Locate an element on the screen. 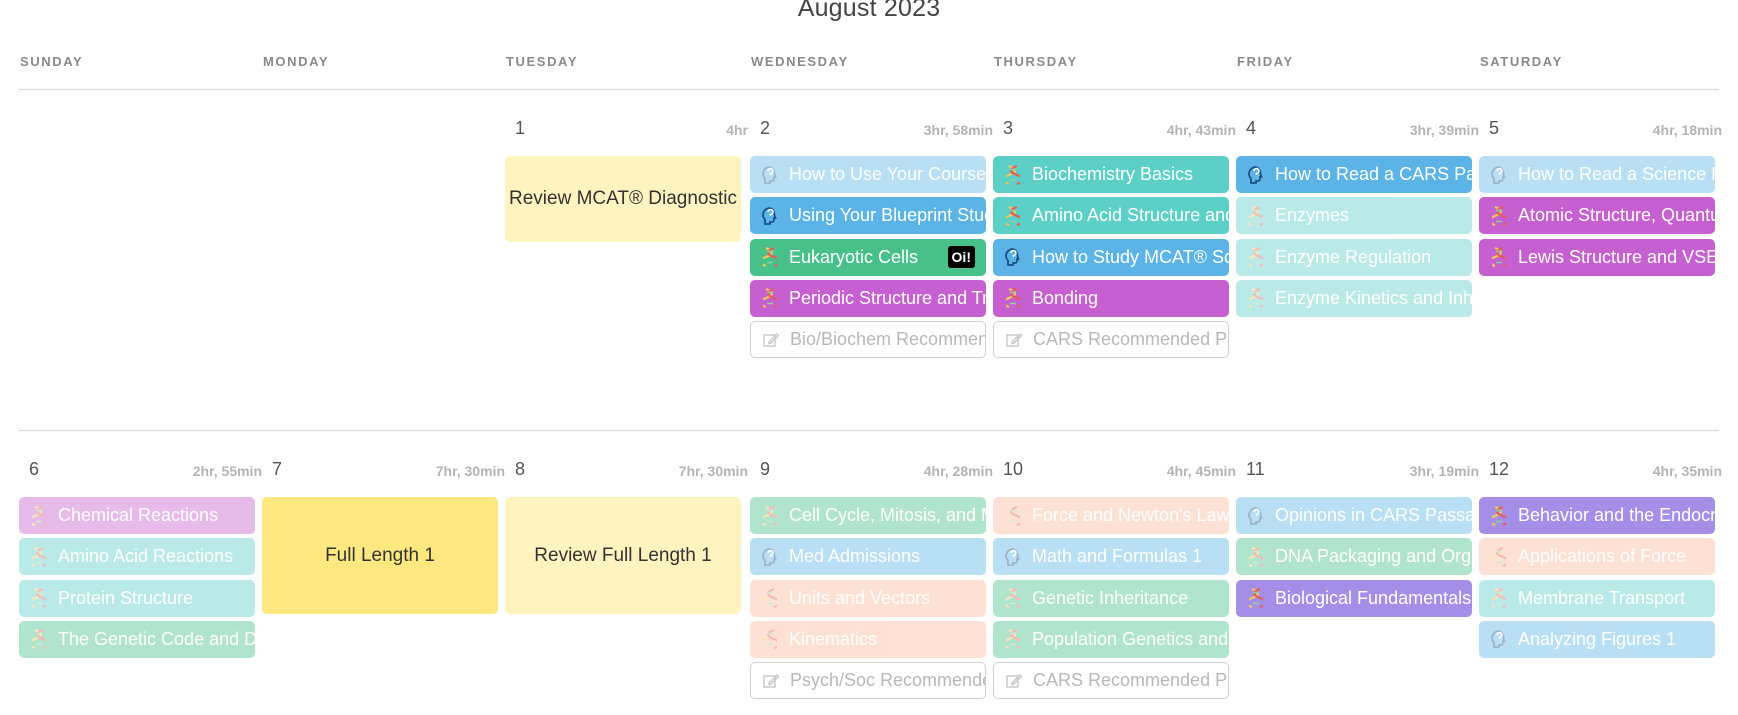 This screenshot has height=715, width=1738. lesson-label: Protein Structure is located at coordinates (126, 597).